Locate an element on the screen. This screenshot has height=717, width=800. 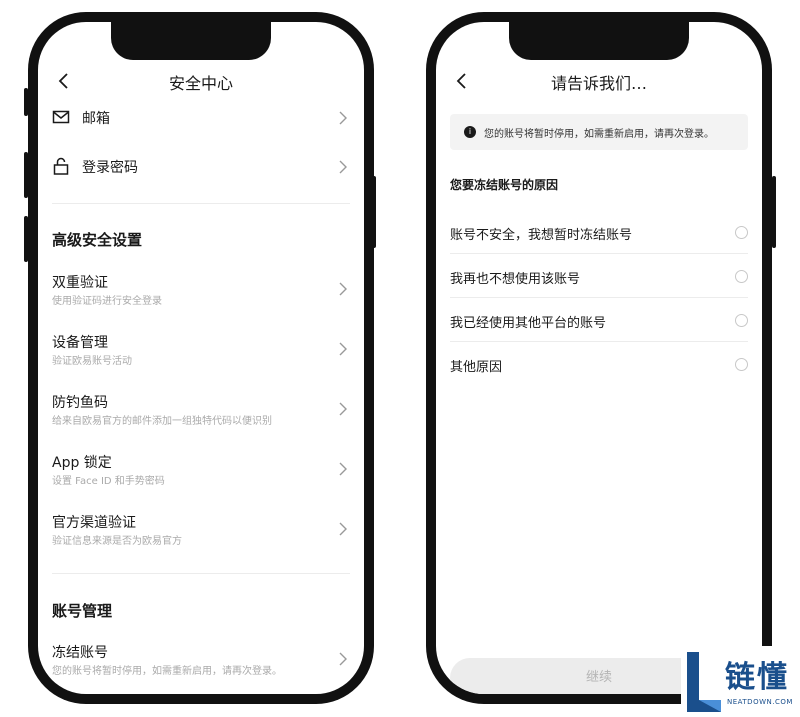
reason-option-insecure: 账号不安全，我想暂时冻结账号 is located at coordinates (599, 232).